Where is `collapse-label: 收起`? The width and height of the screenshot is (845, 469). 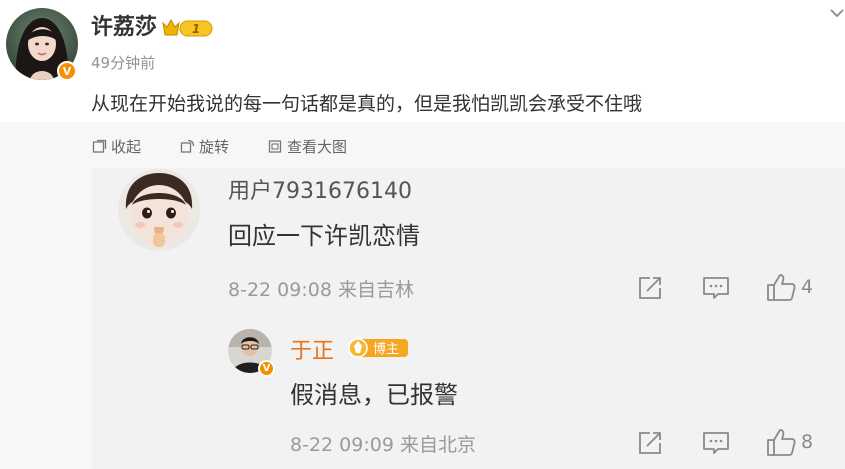 collapse-label: 收起 is located at coordinates (126, 146).